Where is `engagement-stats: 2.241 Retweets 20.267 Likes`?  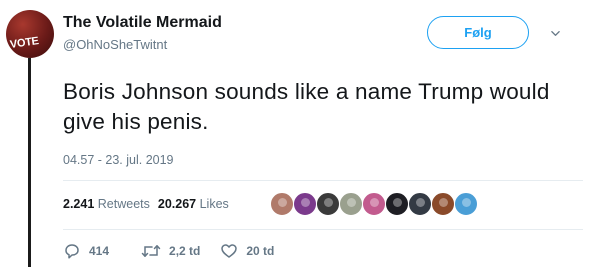 engagement-stats: 2.241 Retweets 20.267 Likes is located at coordinates (146, 204).